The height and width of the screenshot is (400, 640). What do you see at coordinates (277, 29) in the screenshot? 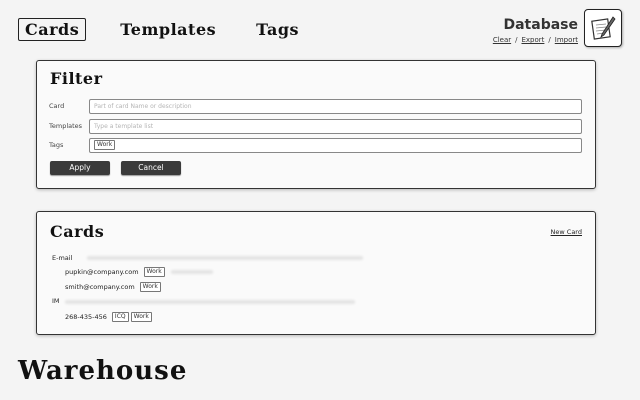
I see `tab-tags: Tags` at bounding box center [277, 29].